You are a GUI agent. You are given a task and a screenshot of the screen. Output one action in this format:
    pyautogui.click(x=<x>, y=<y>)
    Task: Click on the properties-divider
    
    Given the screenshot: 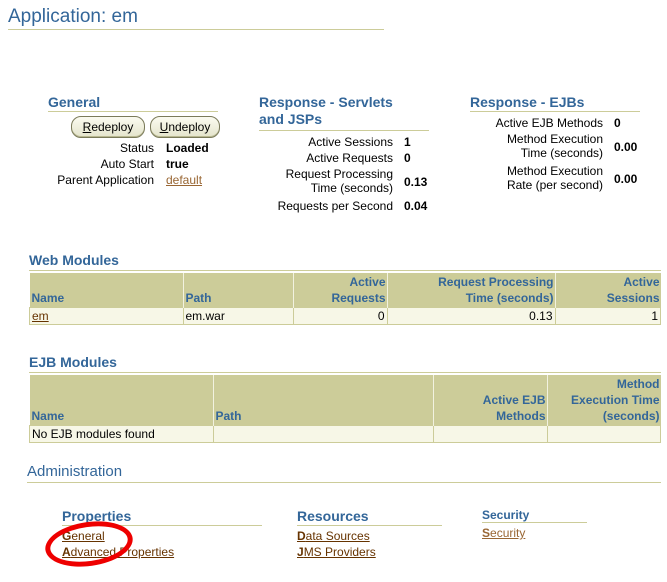 What is the action you would take?
    pyautogui.click(x=162, y=525)
    